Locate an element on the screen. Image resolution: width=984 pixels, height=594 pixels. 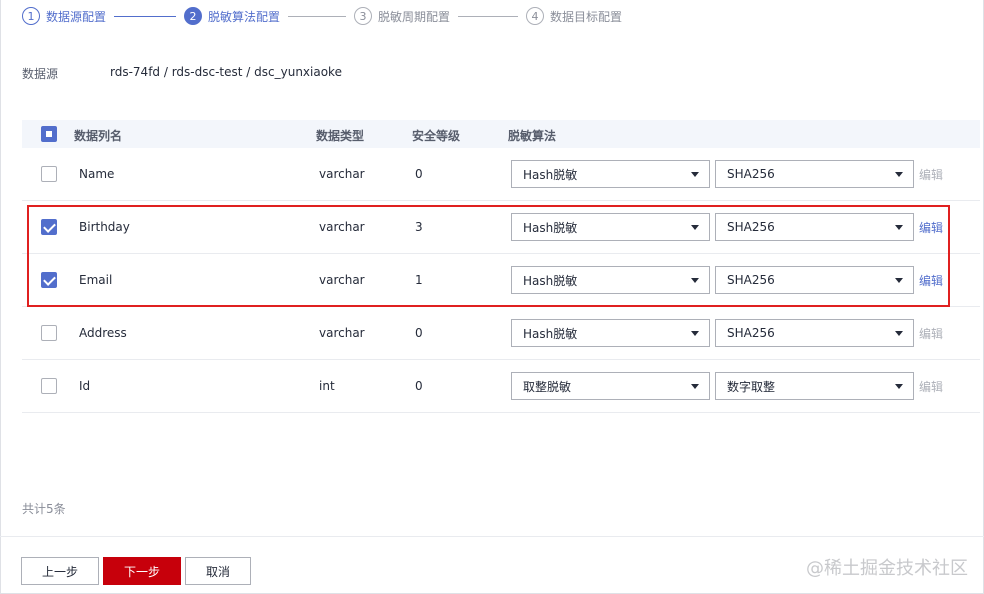
header-security-level: 安全等级 is located at coordinates (436, 136).